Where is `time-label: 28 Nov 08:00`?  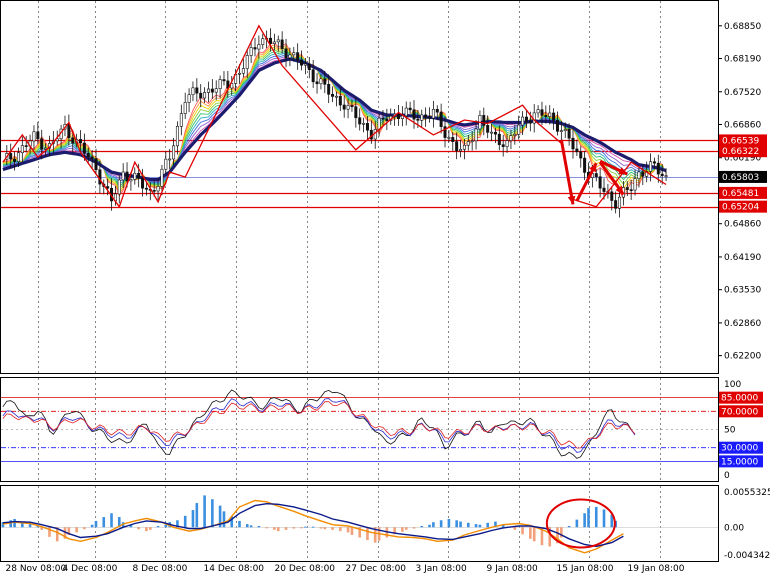 time-label: 28 Nov 08:00 is located at coordinates (36, 569).